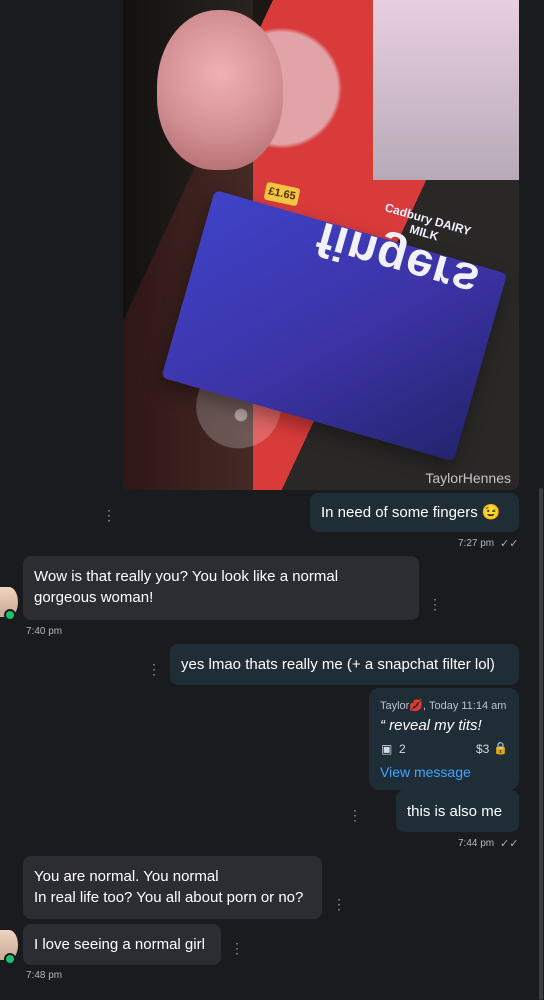 The image size is (544, 1000). I want to click on message-time: 7:40 pm, so click(44, 631).